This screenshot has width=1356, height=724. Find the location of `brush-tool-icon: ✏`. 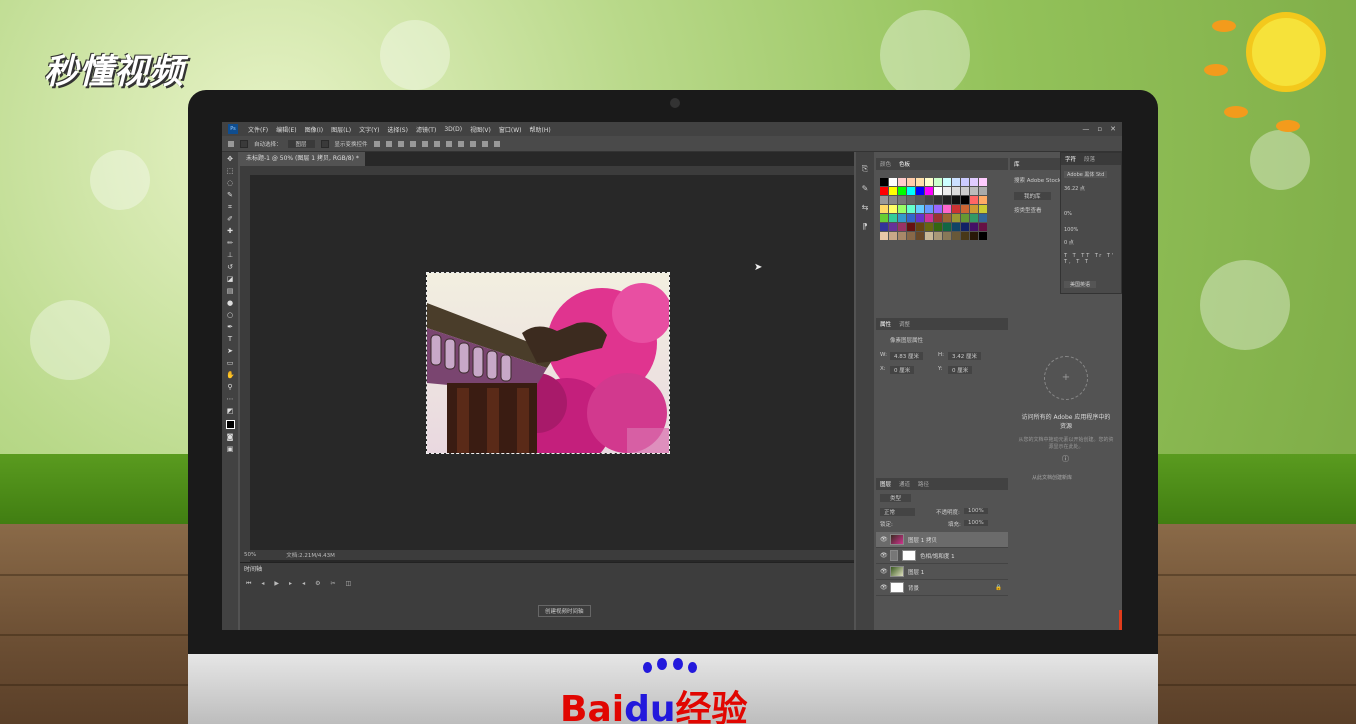

brush-tool-icon: ✏ is located at coordinates (230, 243).